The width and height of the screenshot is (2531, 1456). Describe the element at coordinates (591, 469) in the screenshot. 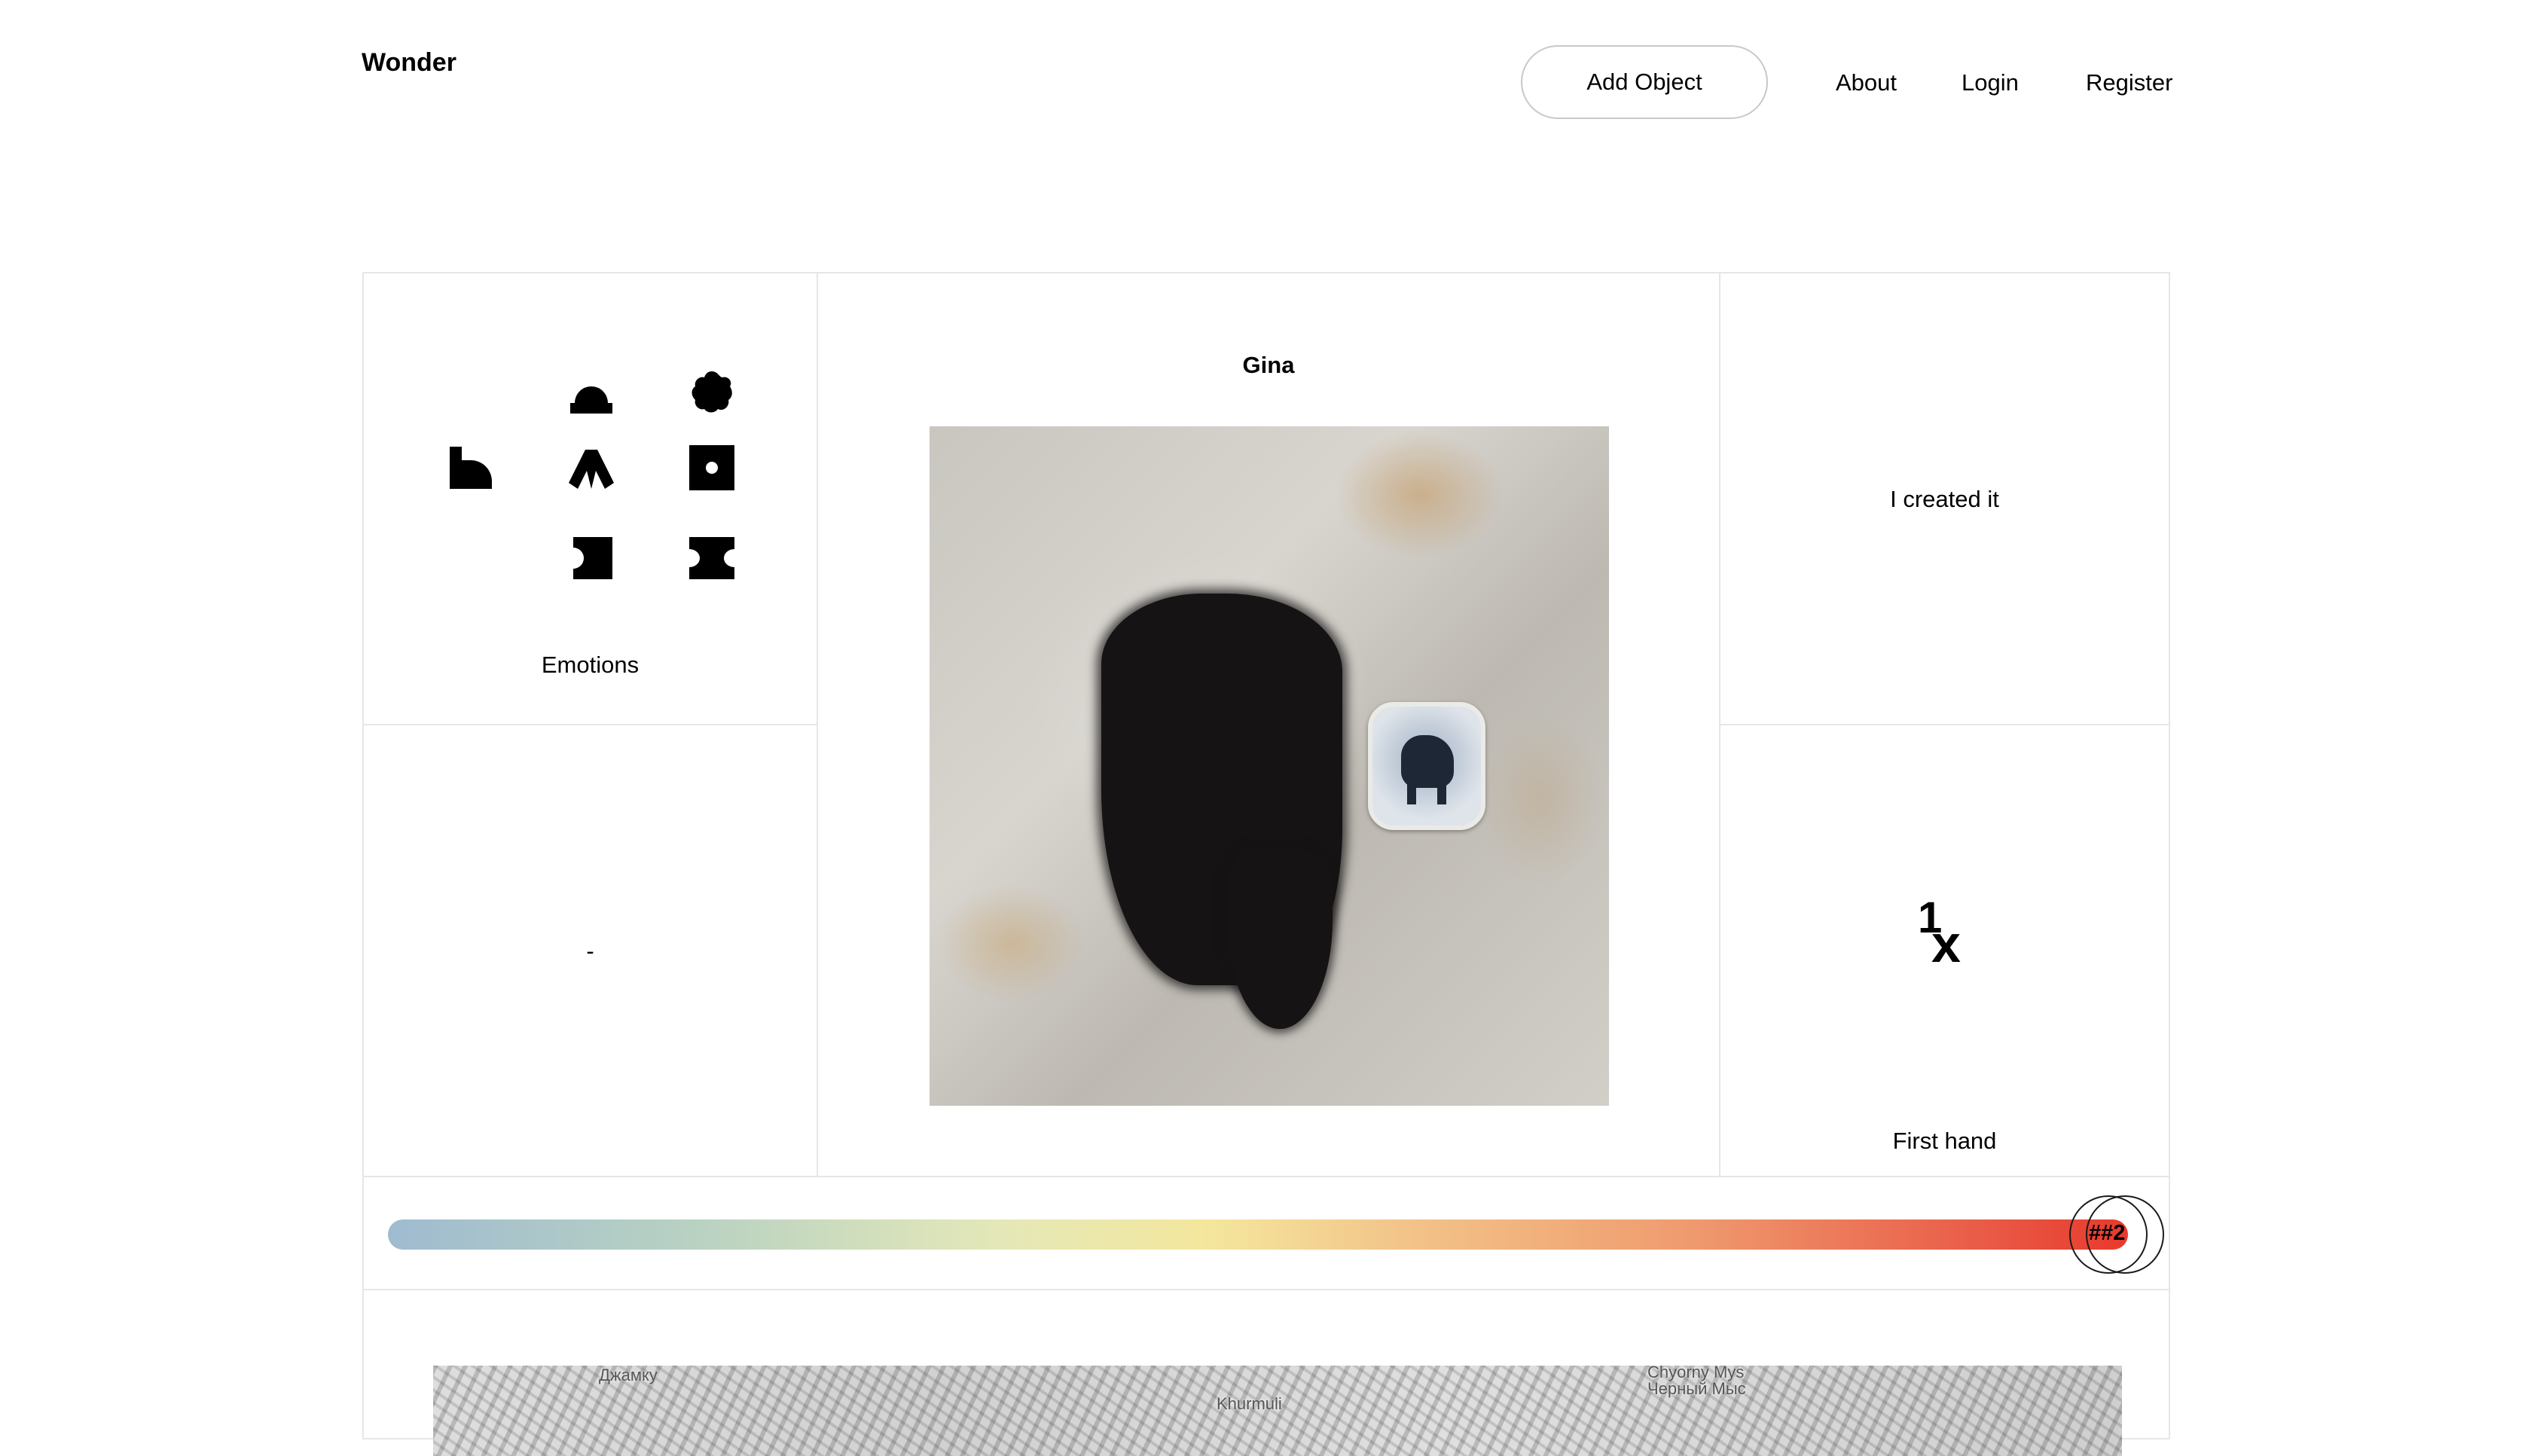

I see `arch-icon` at that location.